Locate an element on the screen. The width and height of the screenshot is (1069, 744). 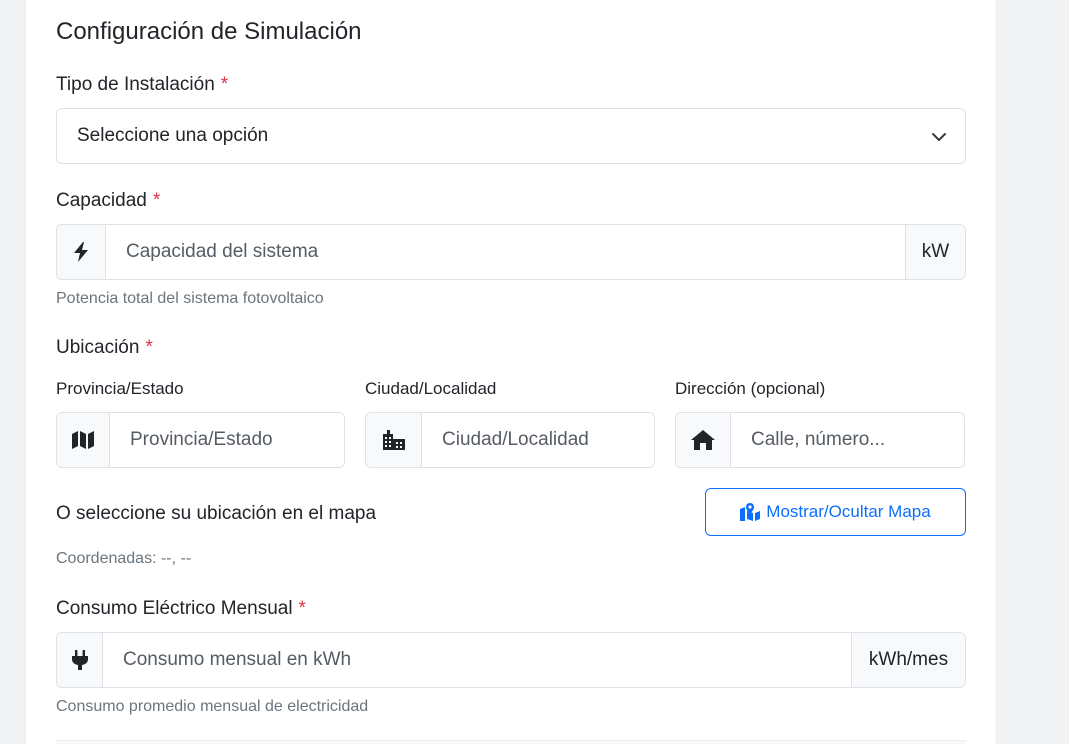
consumption-addon is located at coordinates (80, 660).